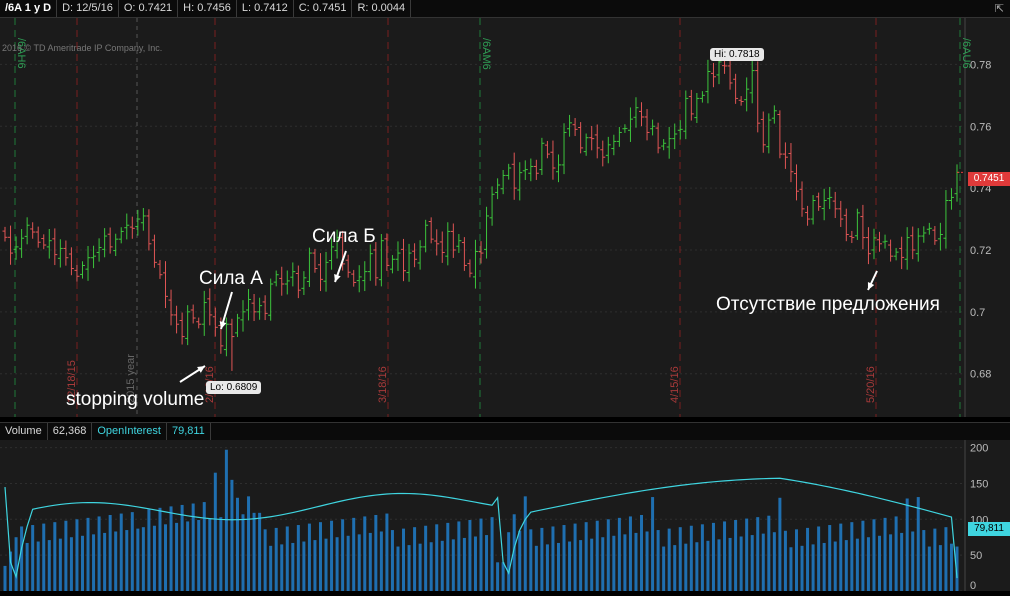 The width and height of the screenshot is (1010, 596). What do you see at coordinates (989, 529) in the screenshot?
I see `oi-last-tag: 79,811` at bounding box center [989, 529].